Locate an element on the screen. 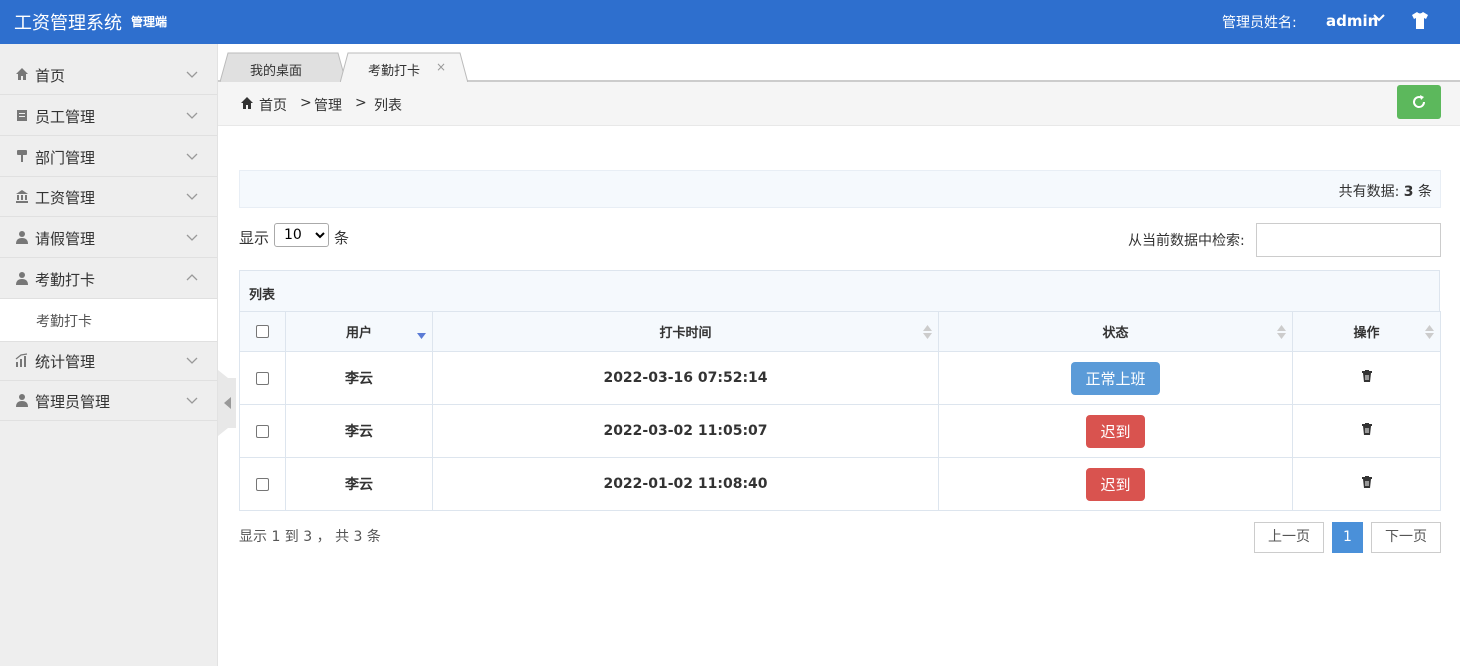 The height and width of the screenshot is (666, 1460). panel-header: 列表 is located at coordinates (839, 291).